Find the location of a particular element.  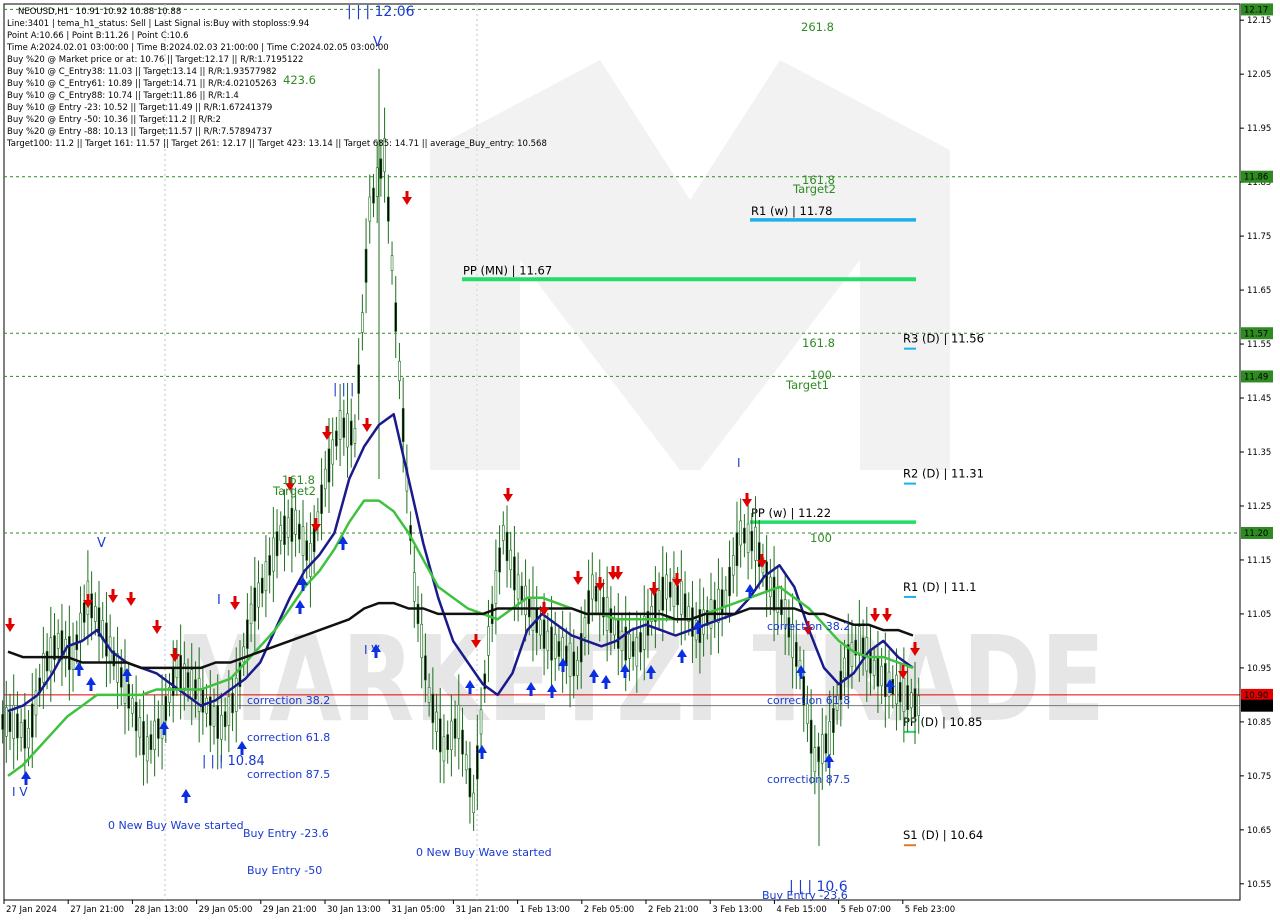

price-badge-label: 12.17 is located at coordinates (1256, 10).